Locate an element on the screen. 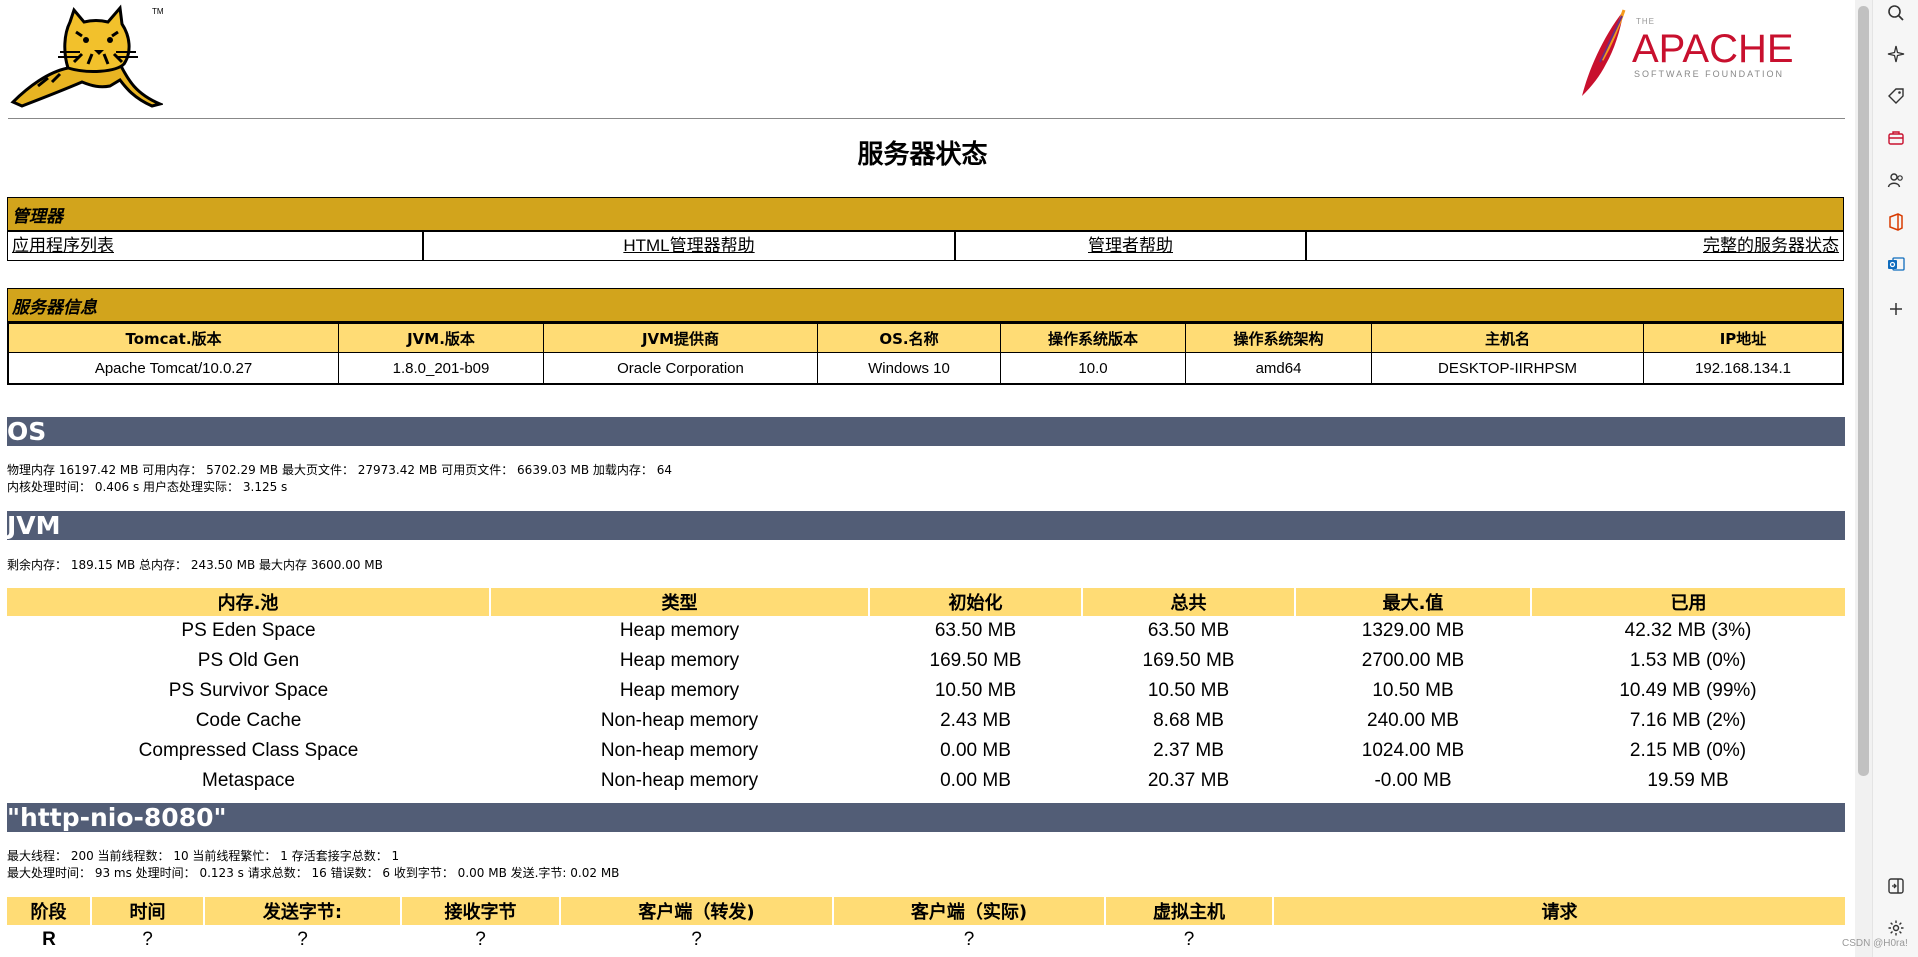  table-cell: 10.0 is located at coordinates (1093, 368).